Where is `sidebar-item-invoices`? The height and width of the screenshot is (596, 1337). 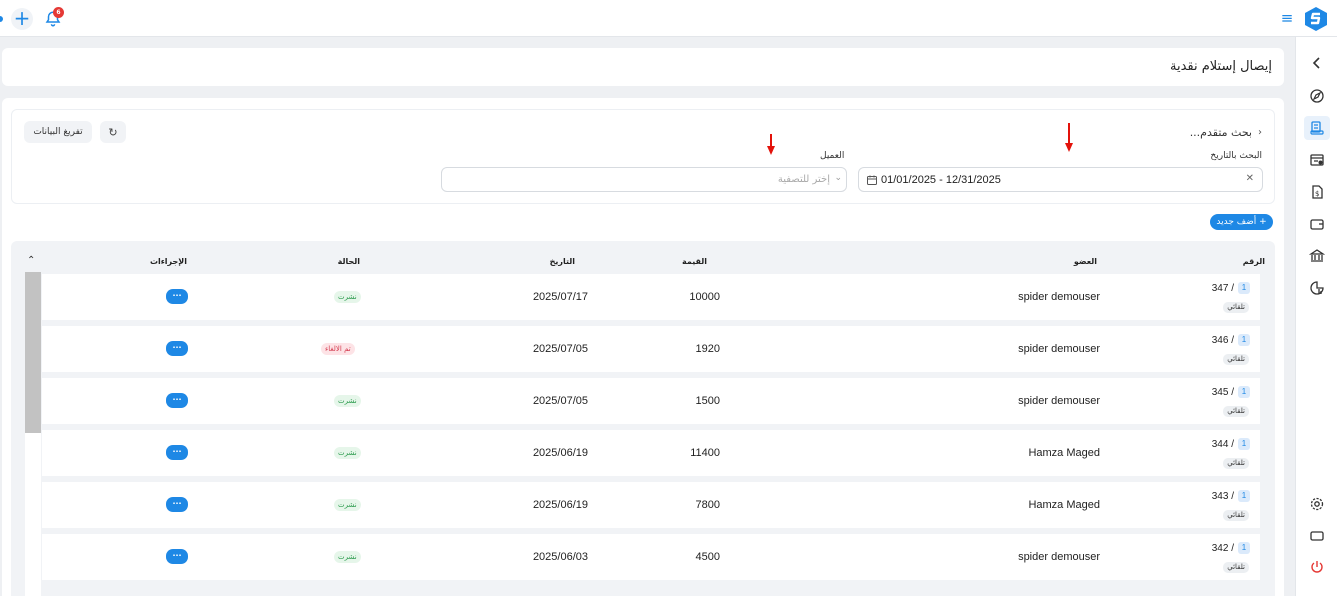 sidebar-item-invoices is located at coordinates (1317, 160).